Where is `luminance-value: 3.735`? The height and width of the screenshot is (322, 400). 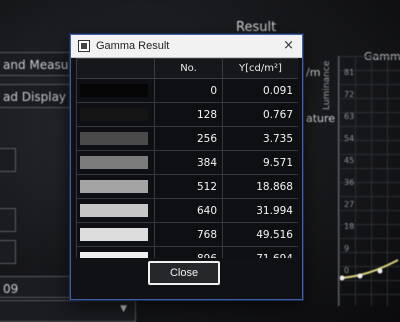 luminance-value: 3.735 is located at coordinates (260, 138).